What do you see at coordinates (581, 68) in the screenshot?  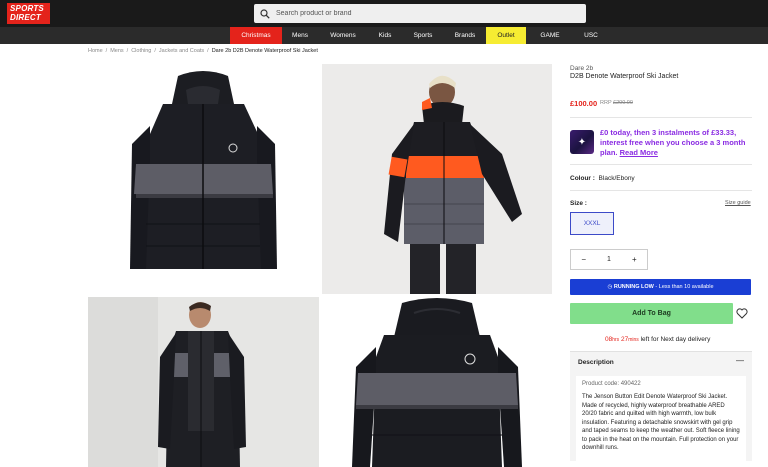 I see `product-brand: Dare 2b` at bounding box center [581, 68].